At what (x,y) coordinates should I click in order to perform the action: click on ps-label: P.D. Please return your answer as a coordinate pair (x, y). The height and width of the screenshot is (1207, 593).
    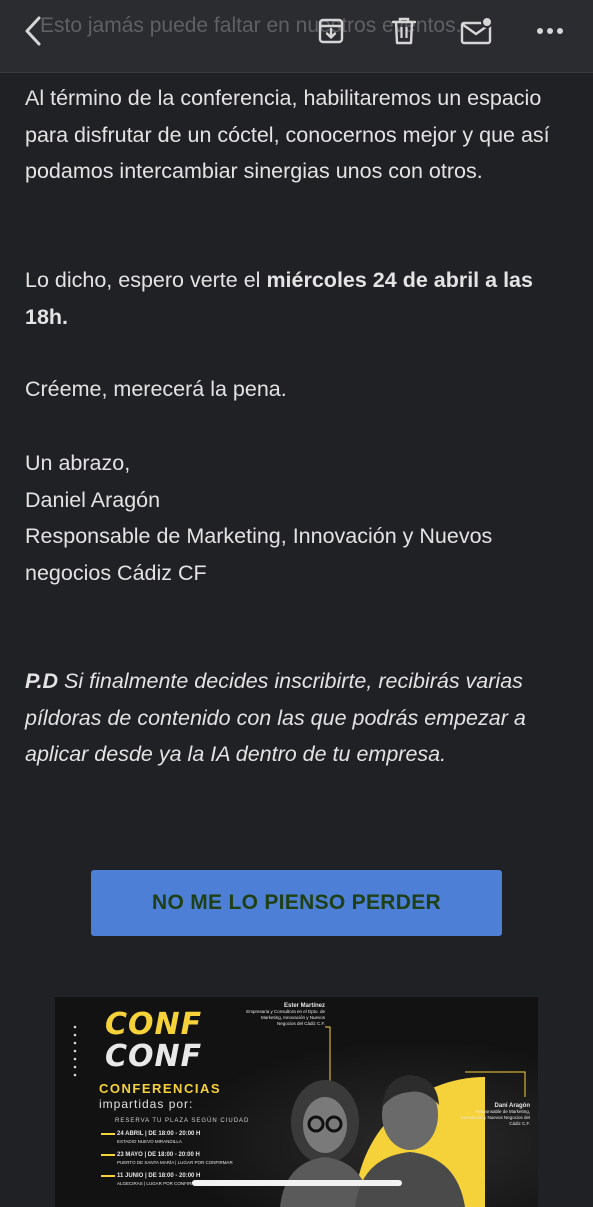
    Looking at the image, I should click on (42, 681).